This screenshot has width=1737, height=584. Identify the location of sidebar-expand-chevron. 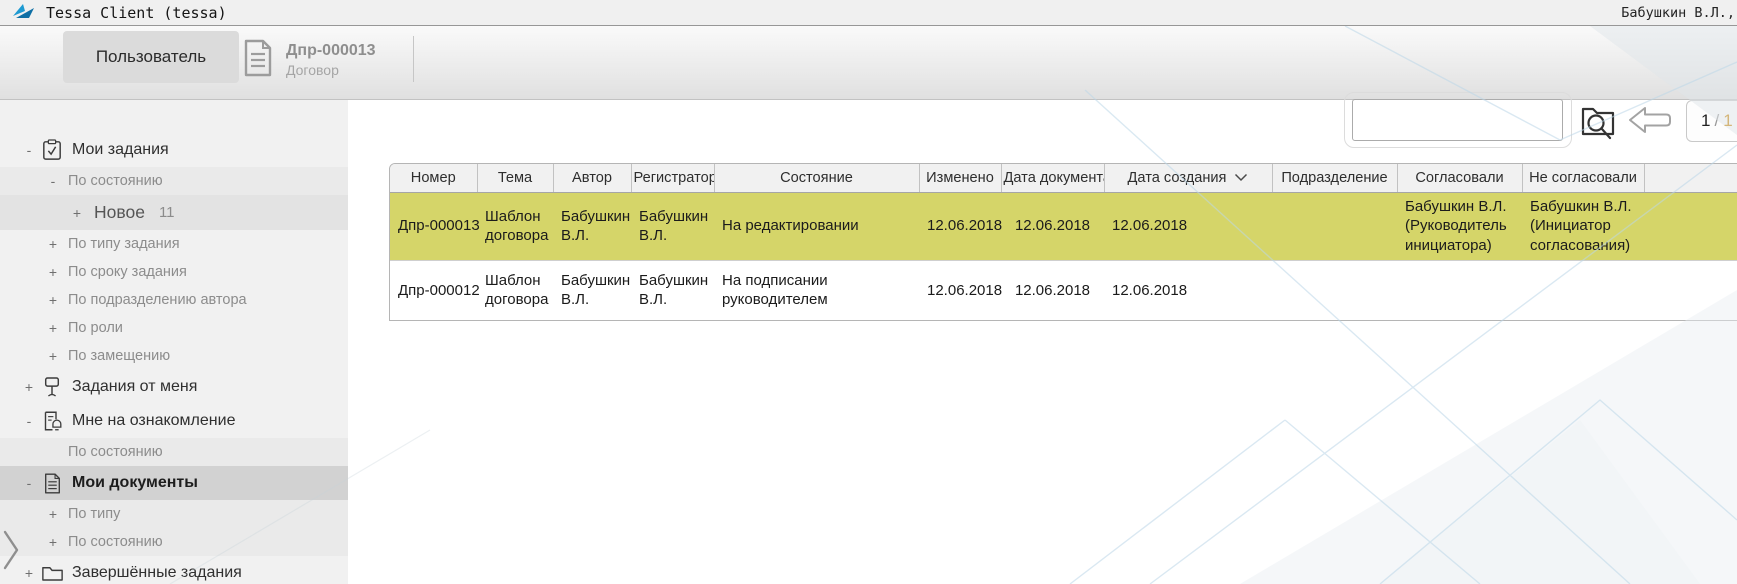
(11, 552).